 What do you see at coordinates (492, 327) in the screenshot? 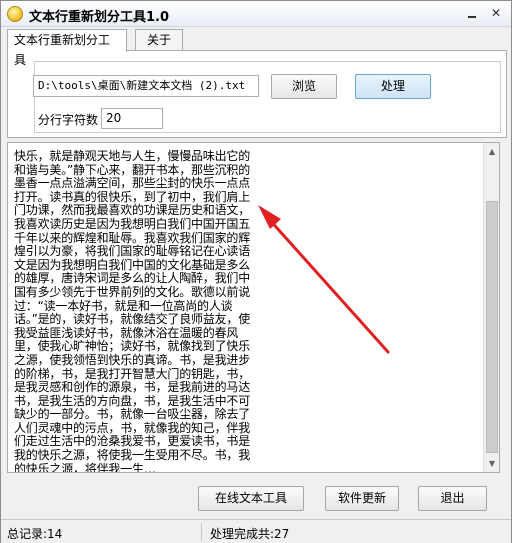
I see `scroll-thumb` at bounding box center [492, 327].